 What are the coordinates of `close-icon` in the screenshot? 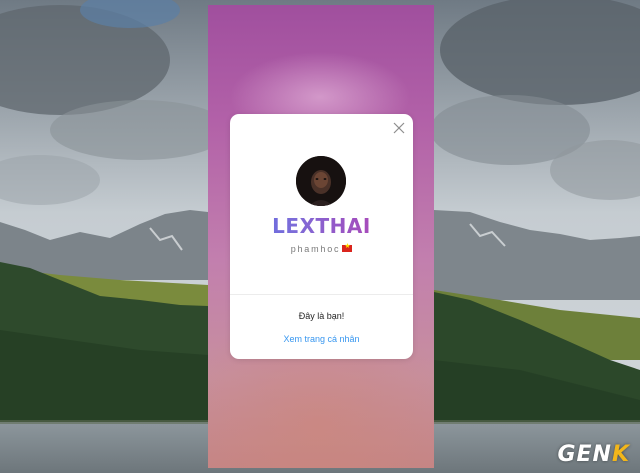 It's located at (399, 128).